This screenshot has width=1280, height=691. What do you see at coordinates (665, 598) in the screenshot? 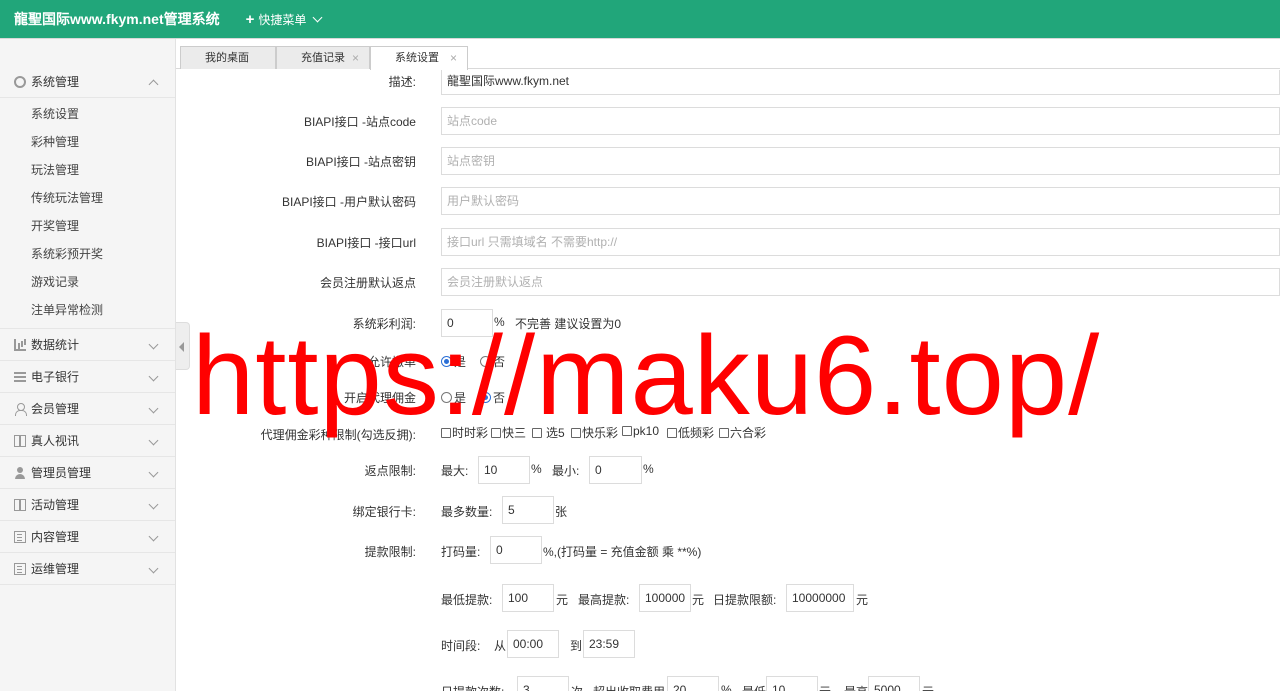
I see `max-withdraw-input: 100000` at bounding box center [665, 598].